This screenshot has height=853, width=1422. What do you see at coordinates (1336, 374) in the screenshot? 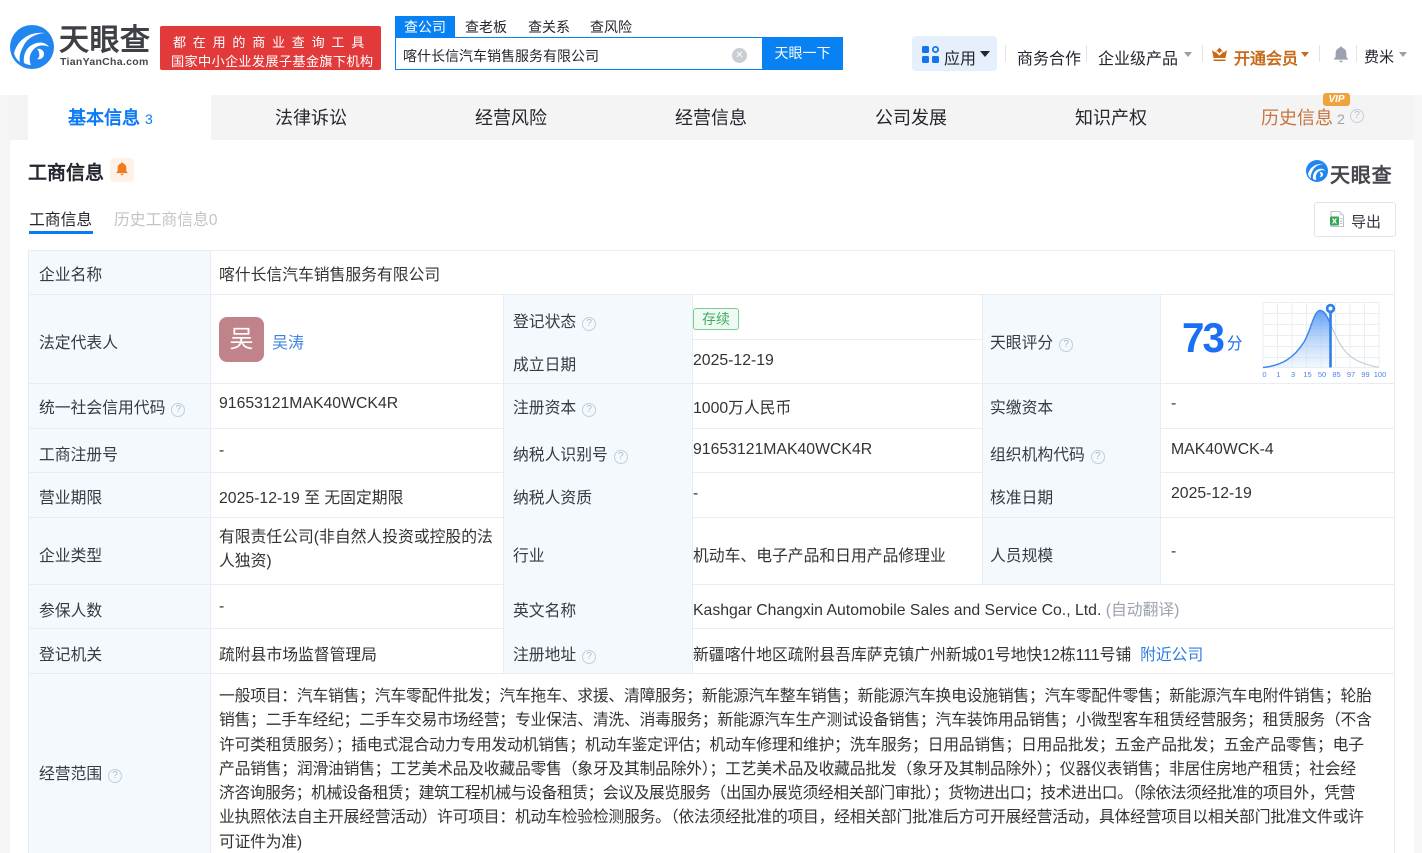
I see `svg-text: 85` at bounding box center [1336, 374].